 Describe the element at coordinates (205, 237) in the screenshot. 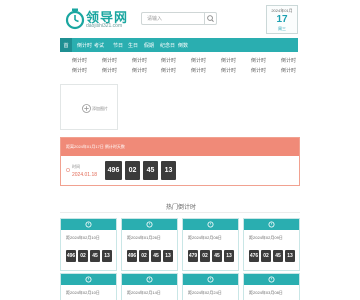

I see `card-title: 距2024年02月08日` at that location.